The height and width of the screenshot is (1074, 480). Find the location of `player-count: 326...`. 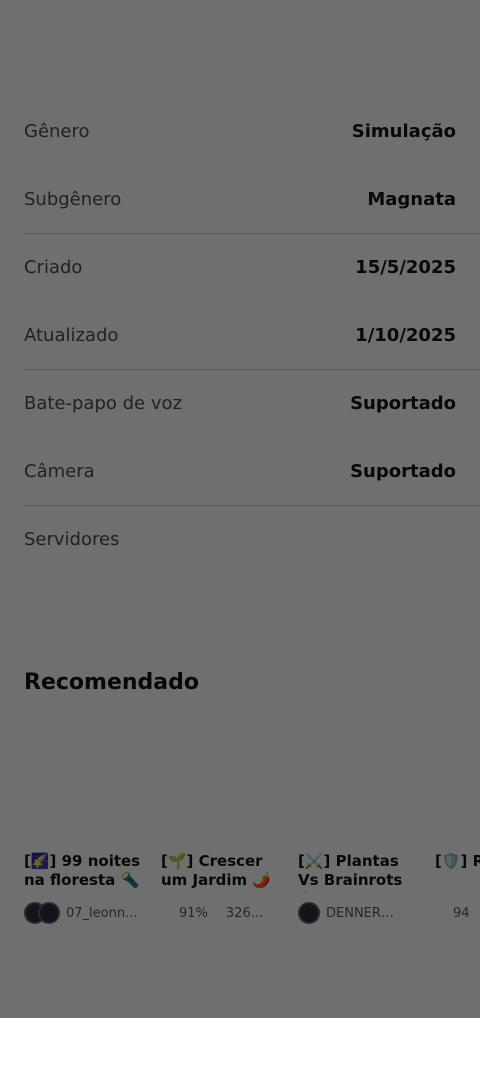

player-count: 326... is located at coordinates (244, 913).